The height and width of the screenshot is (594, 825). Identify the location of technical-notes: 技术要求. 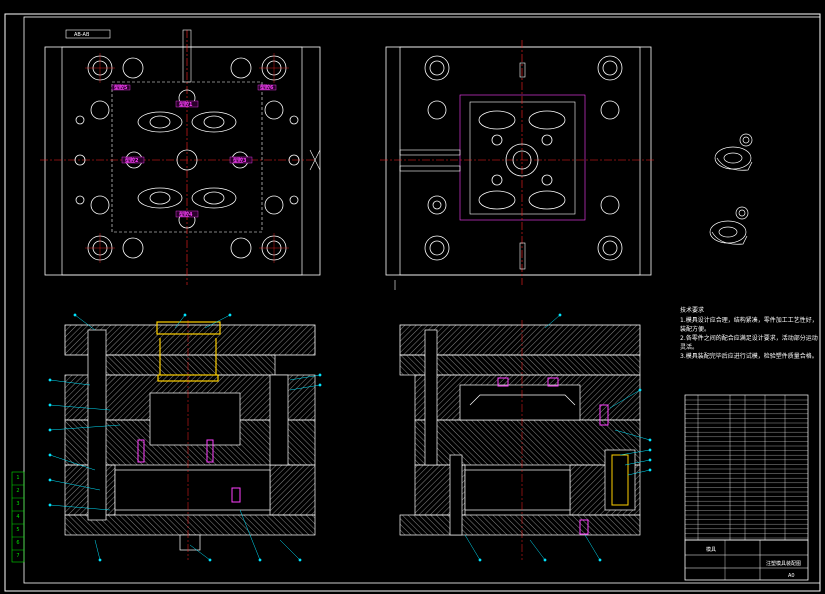
(692, 310).